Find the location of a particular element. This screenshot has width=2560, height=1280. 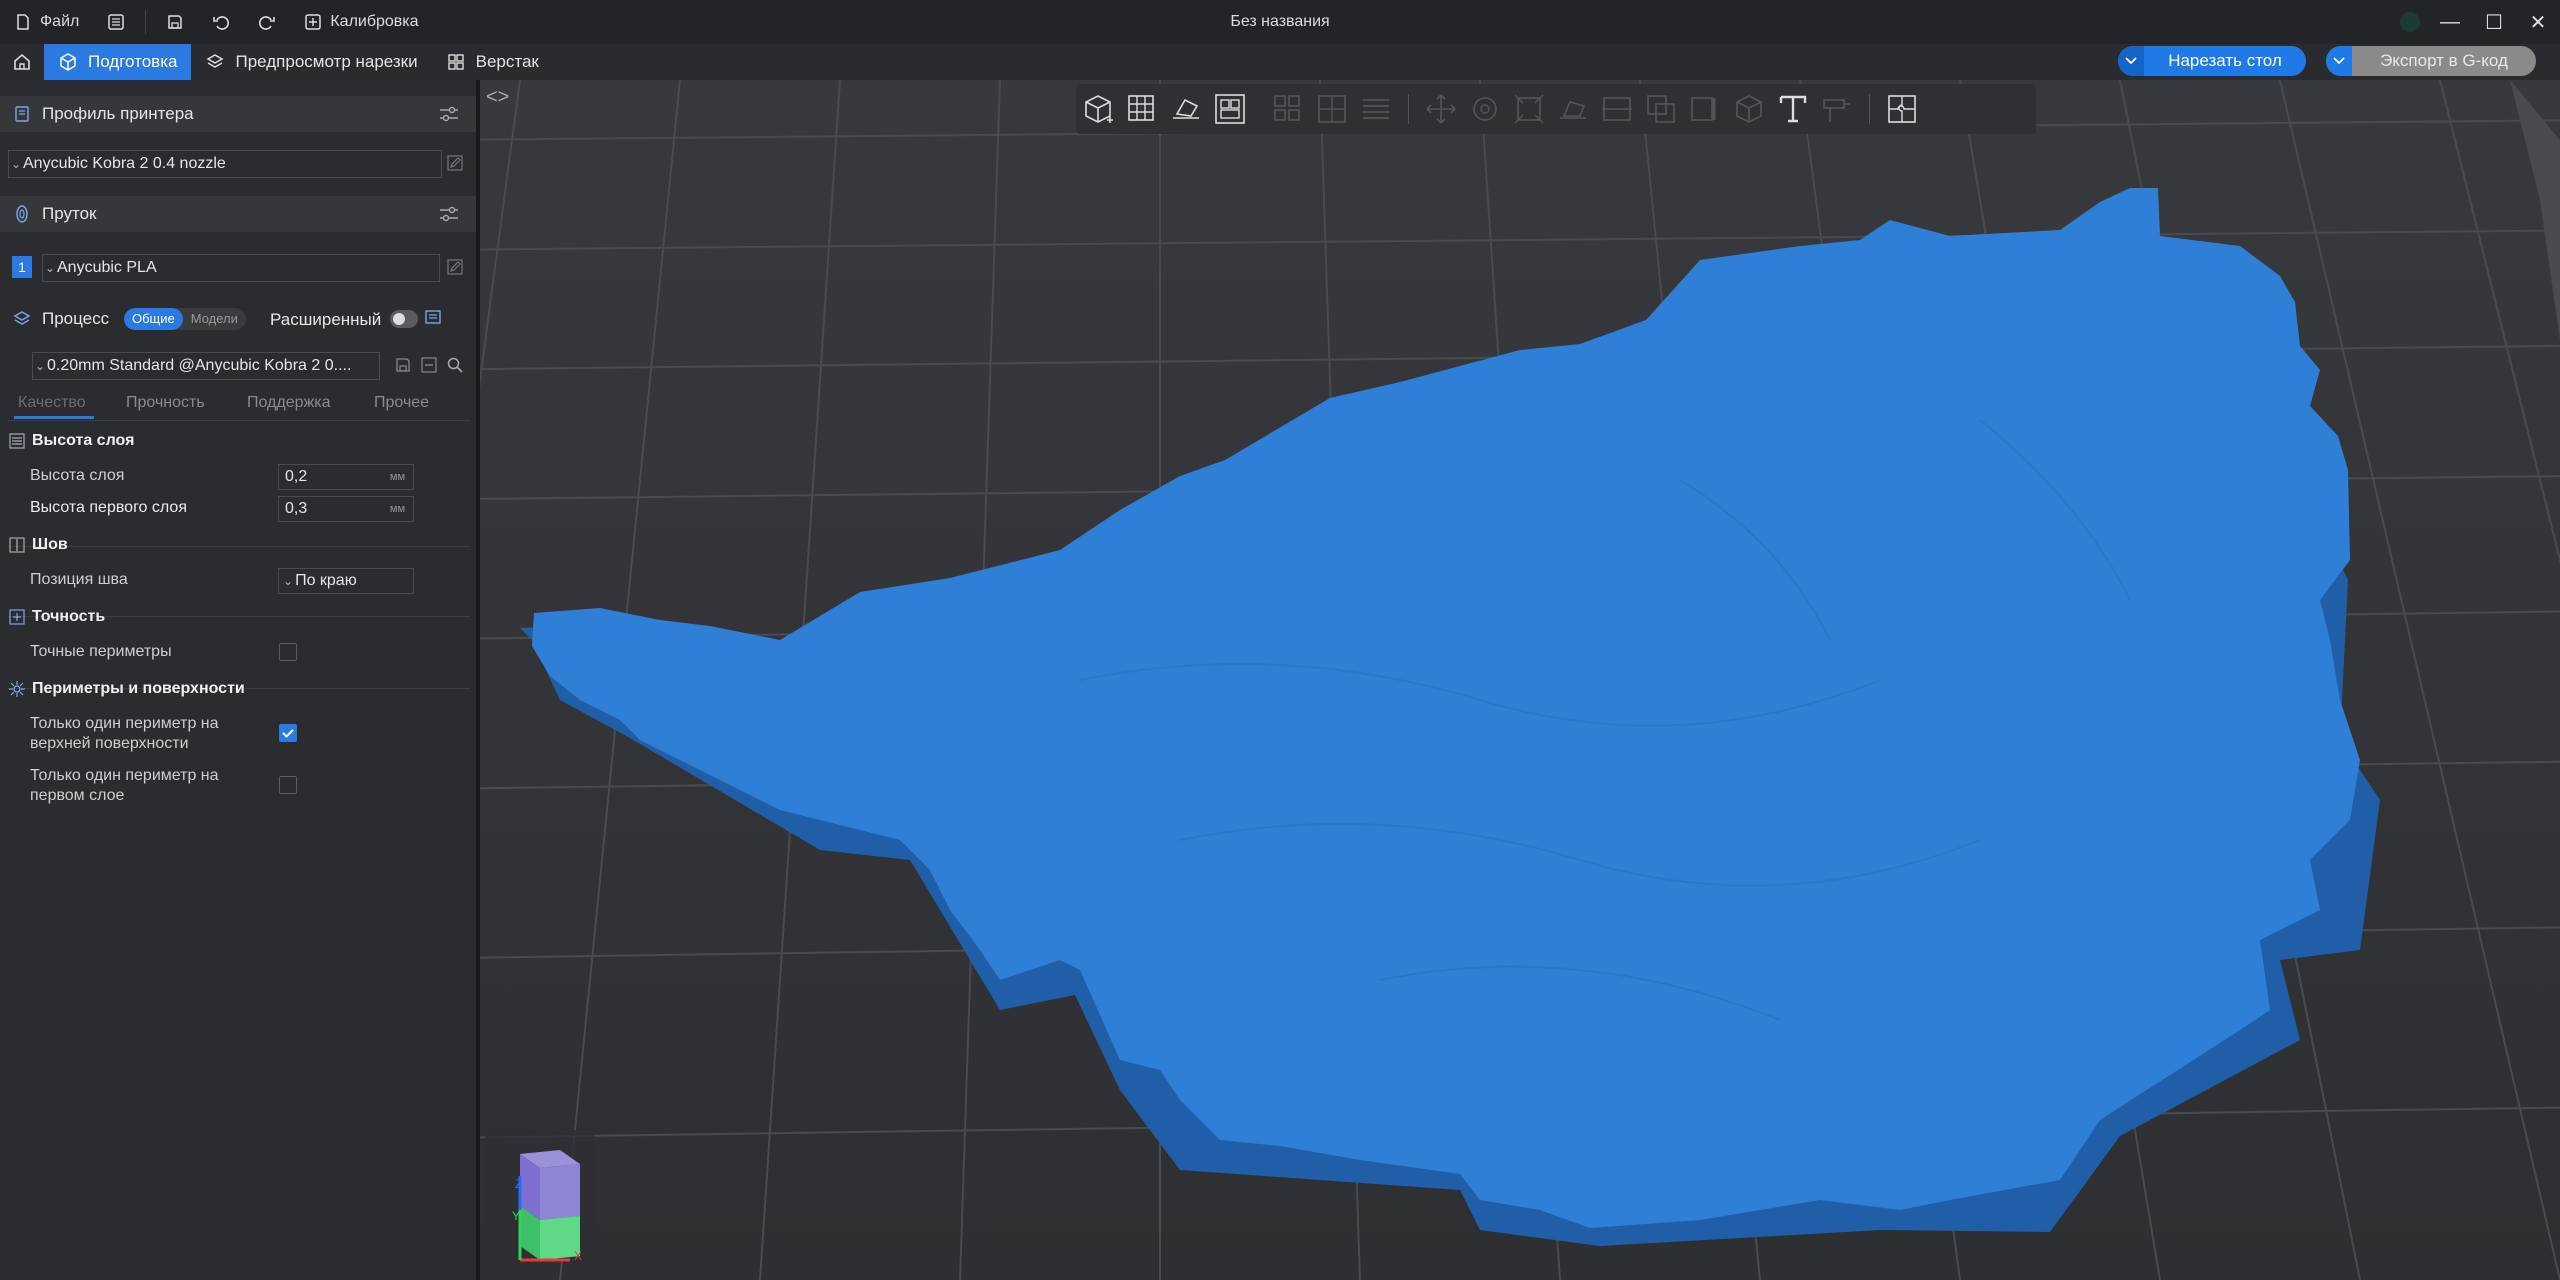

compare-icon is located at coordinates (435, 319).